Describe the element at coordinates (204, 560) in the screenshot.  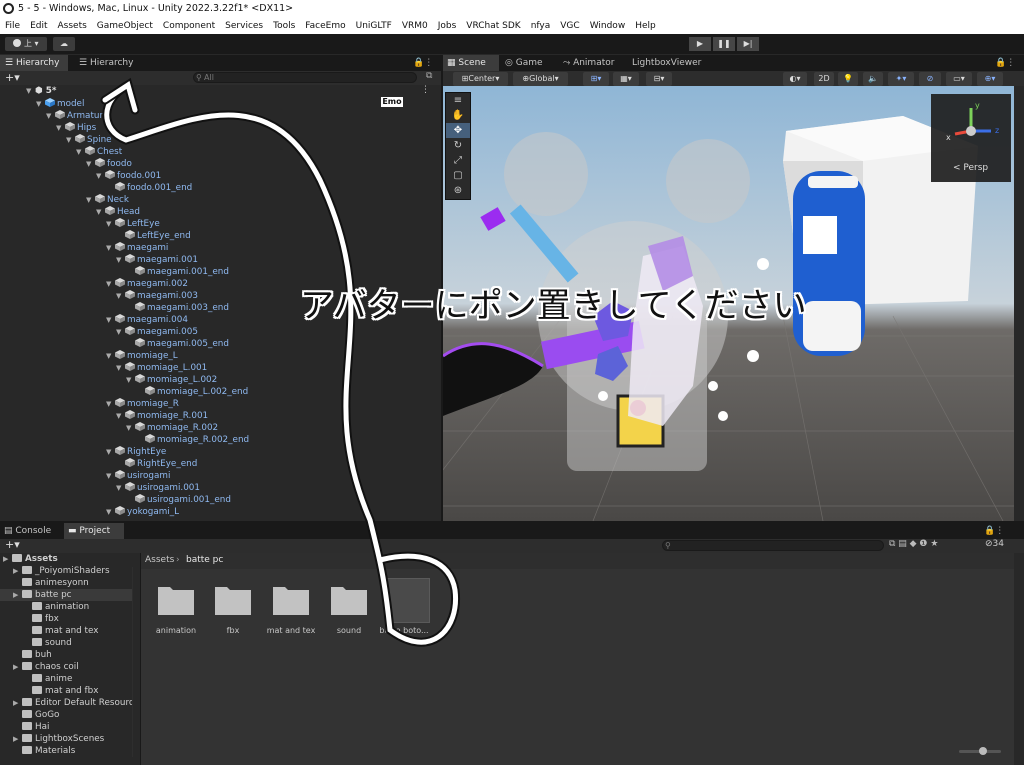
I see `breadcrumb-batte-pc: batte pc` at that location.